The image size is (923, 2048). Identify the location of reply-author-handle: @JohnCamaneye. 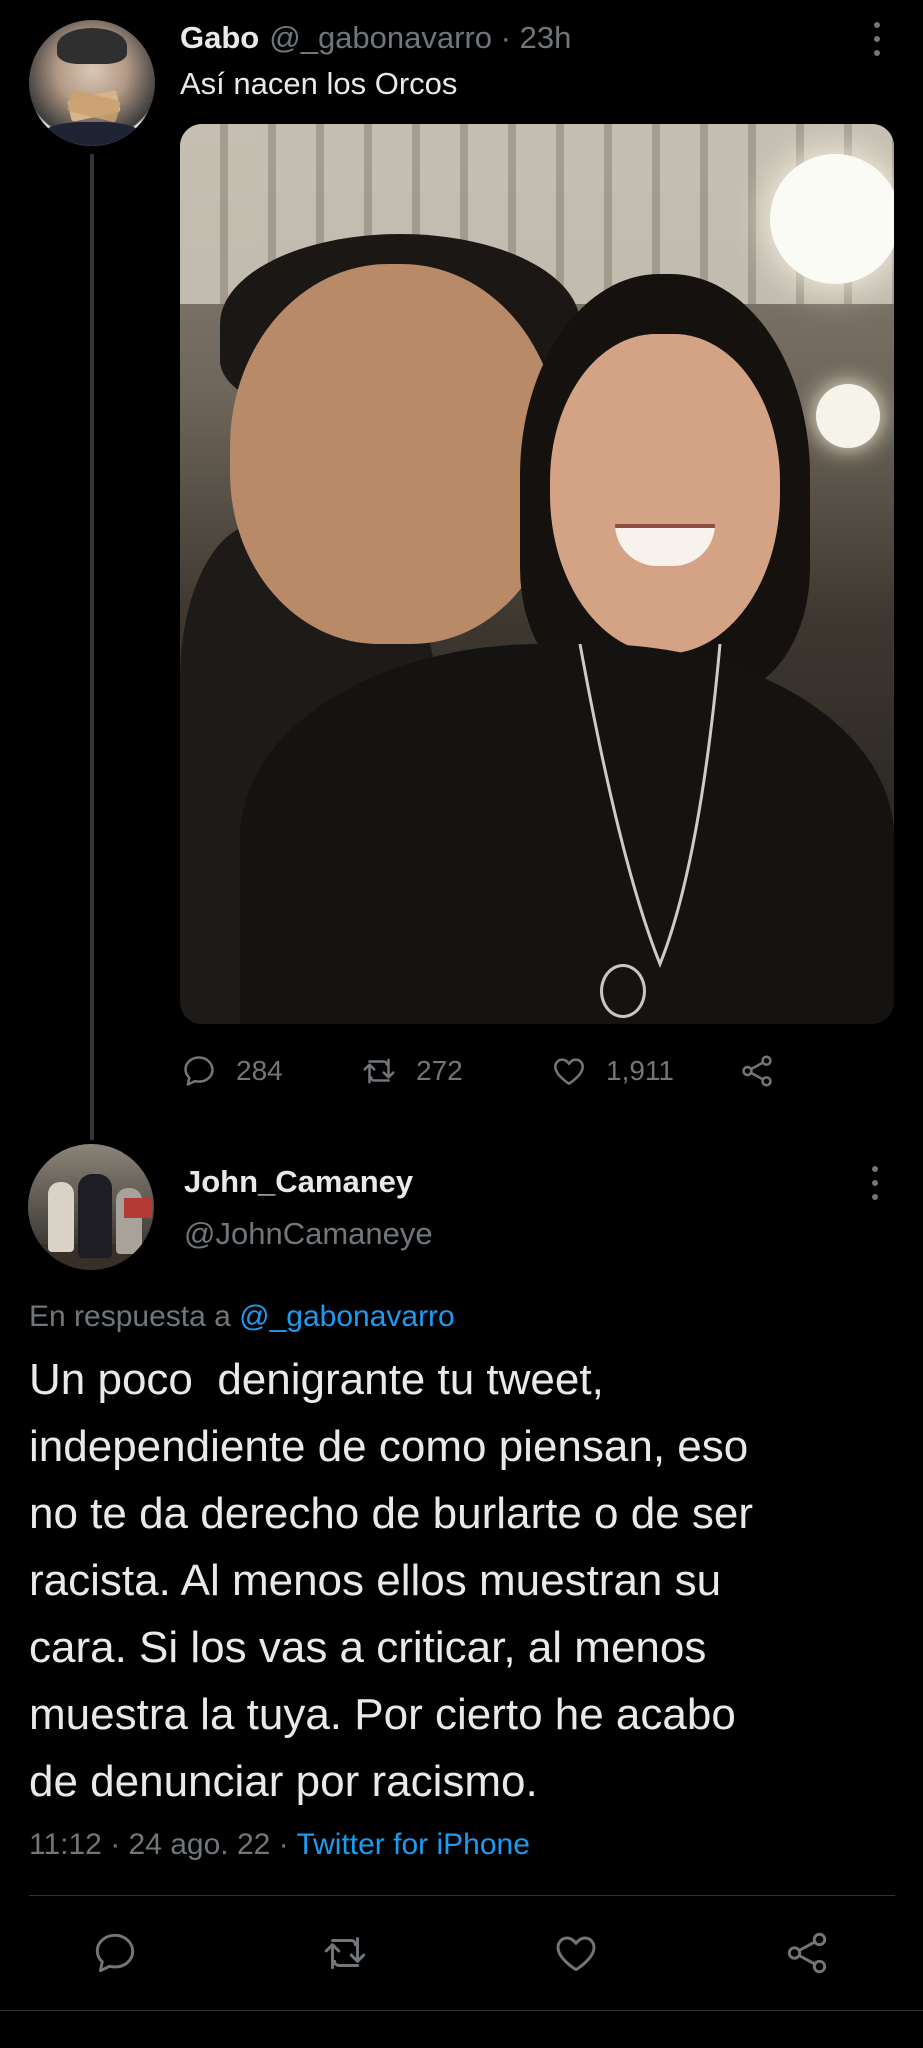
(308, 1234).